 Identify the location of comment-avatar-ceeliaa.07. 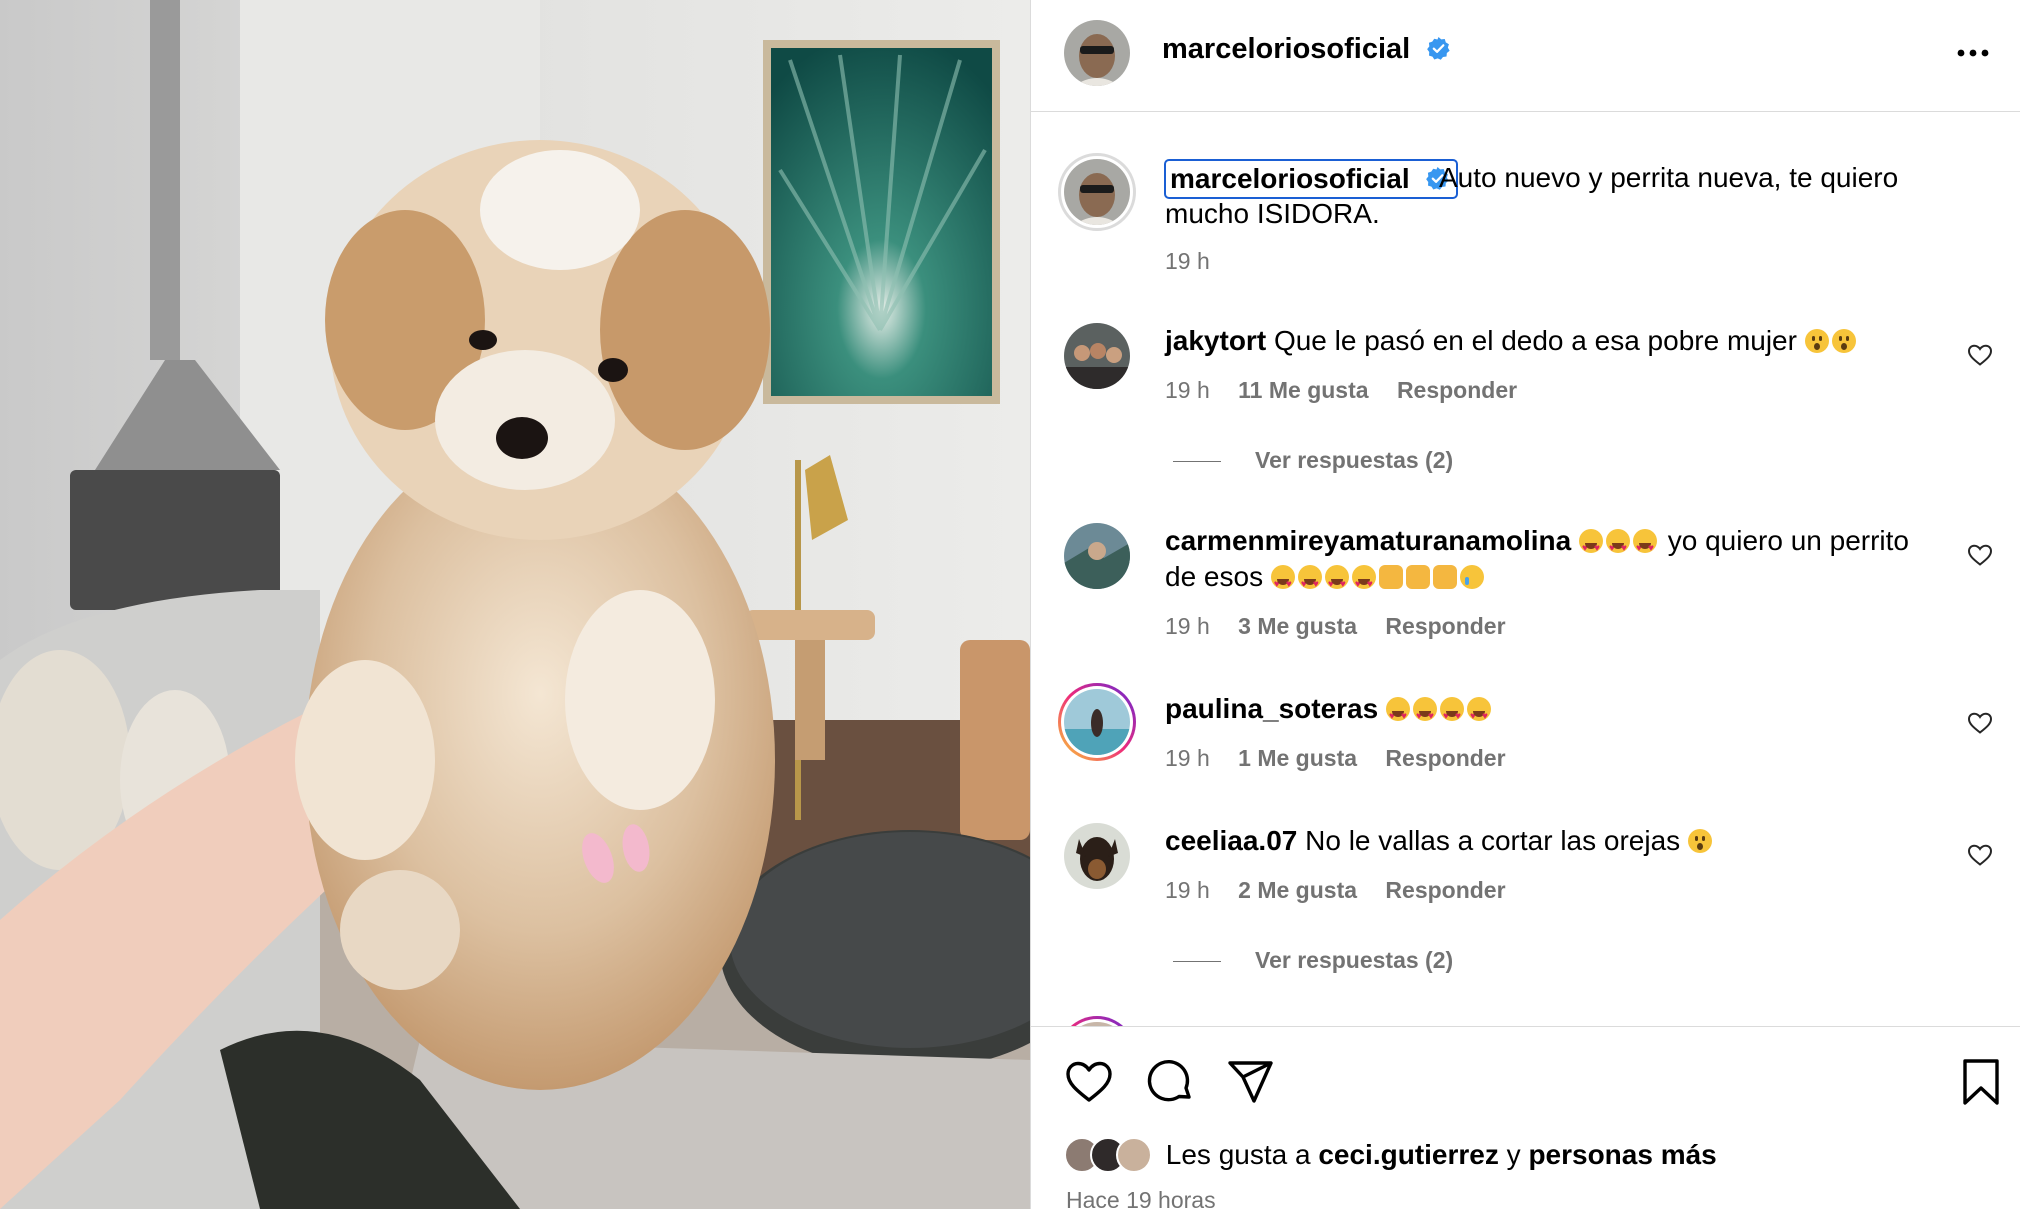
(1097, 856).